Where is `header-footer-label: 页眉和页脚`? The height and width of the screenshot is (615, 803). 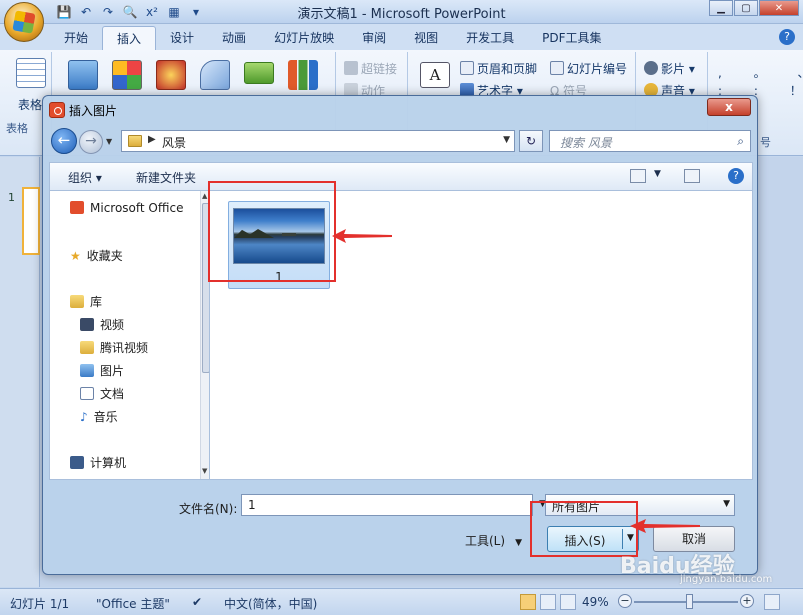
header-footer-label: 页眉和页脚 is located at coordinates (507, 69).